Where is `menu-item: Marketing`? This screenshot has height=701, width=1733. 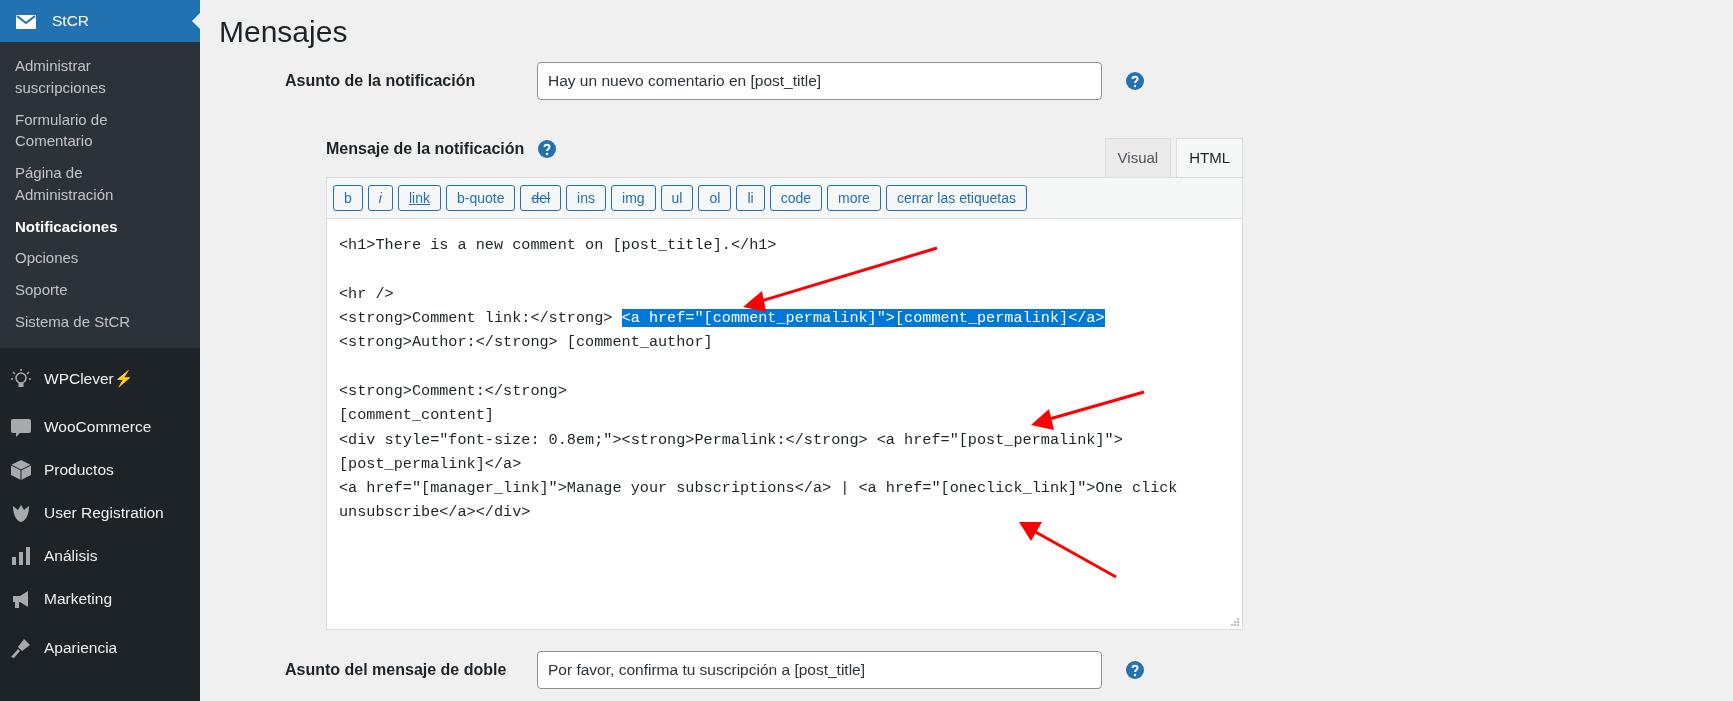
menu-item: Marketing is located at coordinates (100, 599).